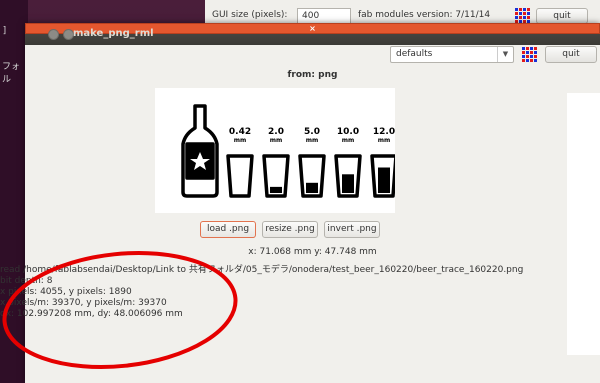 The height and width of the screenshot is (383, 600). What do you see at coordinates (505, 54) in the screenshot?
I see `chevron-down-icon: ▼` at bounding box center [505, 54].